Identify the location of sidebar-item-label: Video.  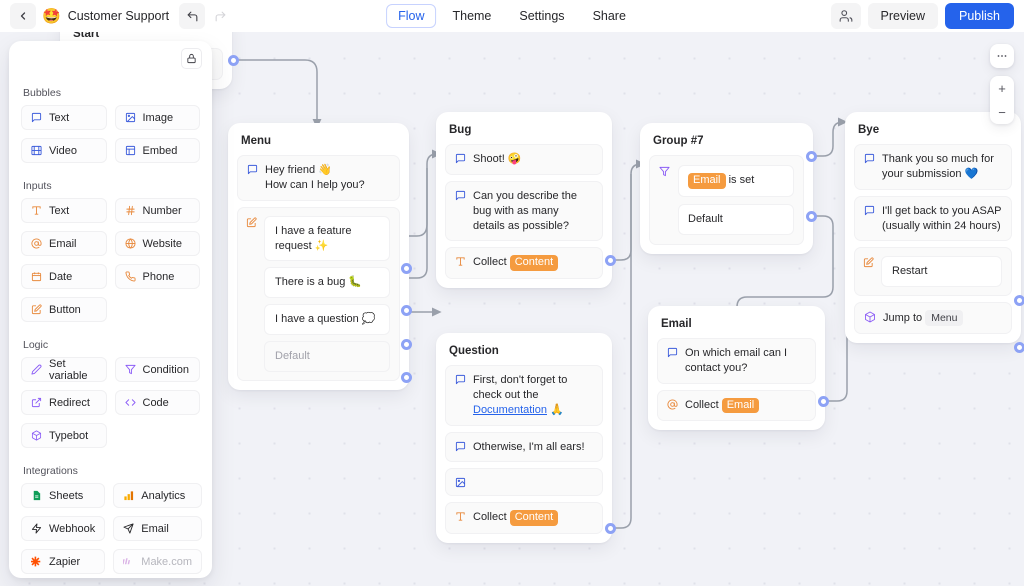
(63, 150).